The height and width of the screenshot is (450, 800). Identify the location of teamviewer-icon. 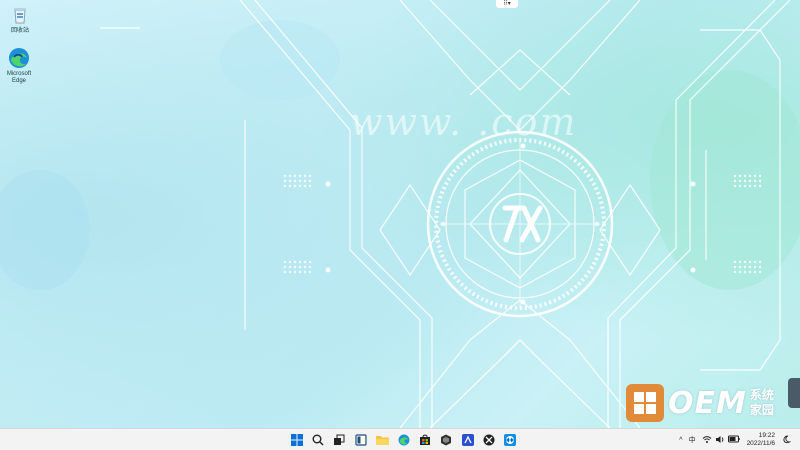
(510, 440).